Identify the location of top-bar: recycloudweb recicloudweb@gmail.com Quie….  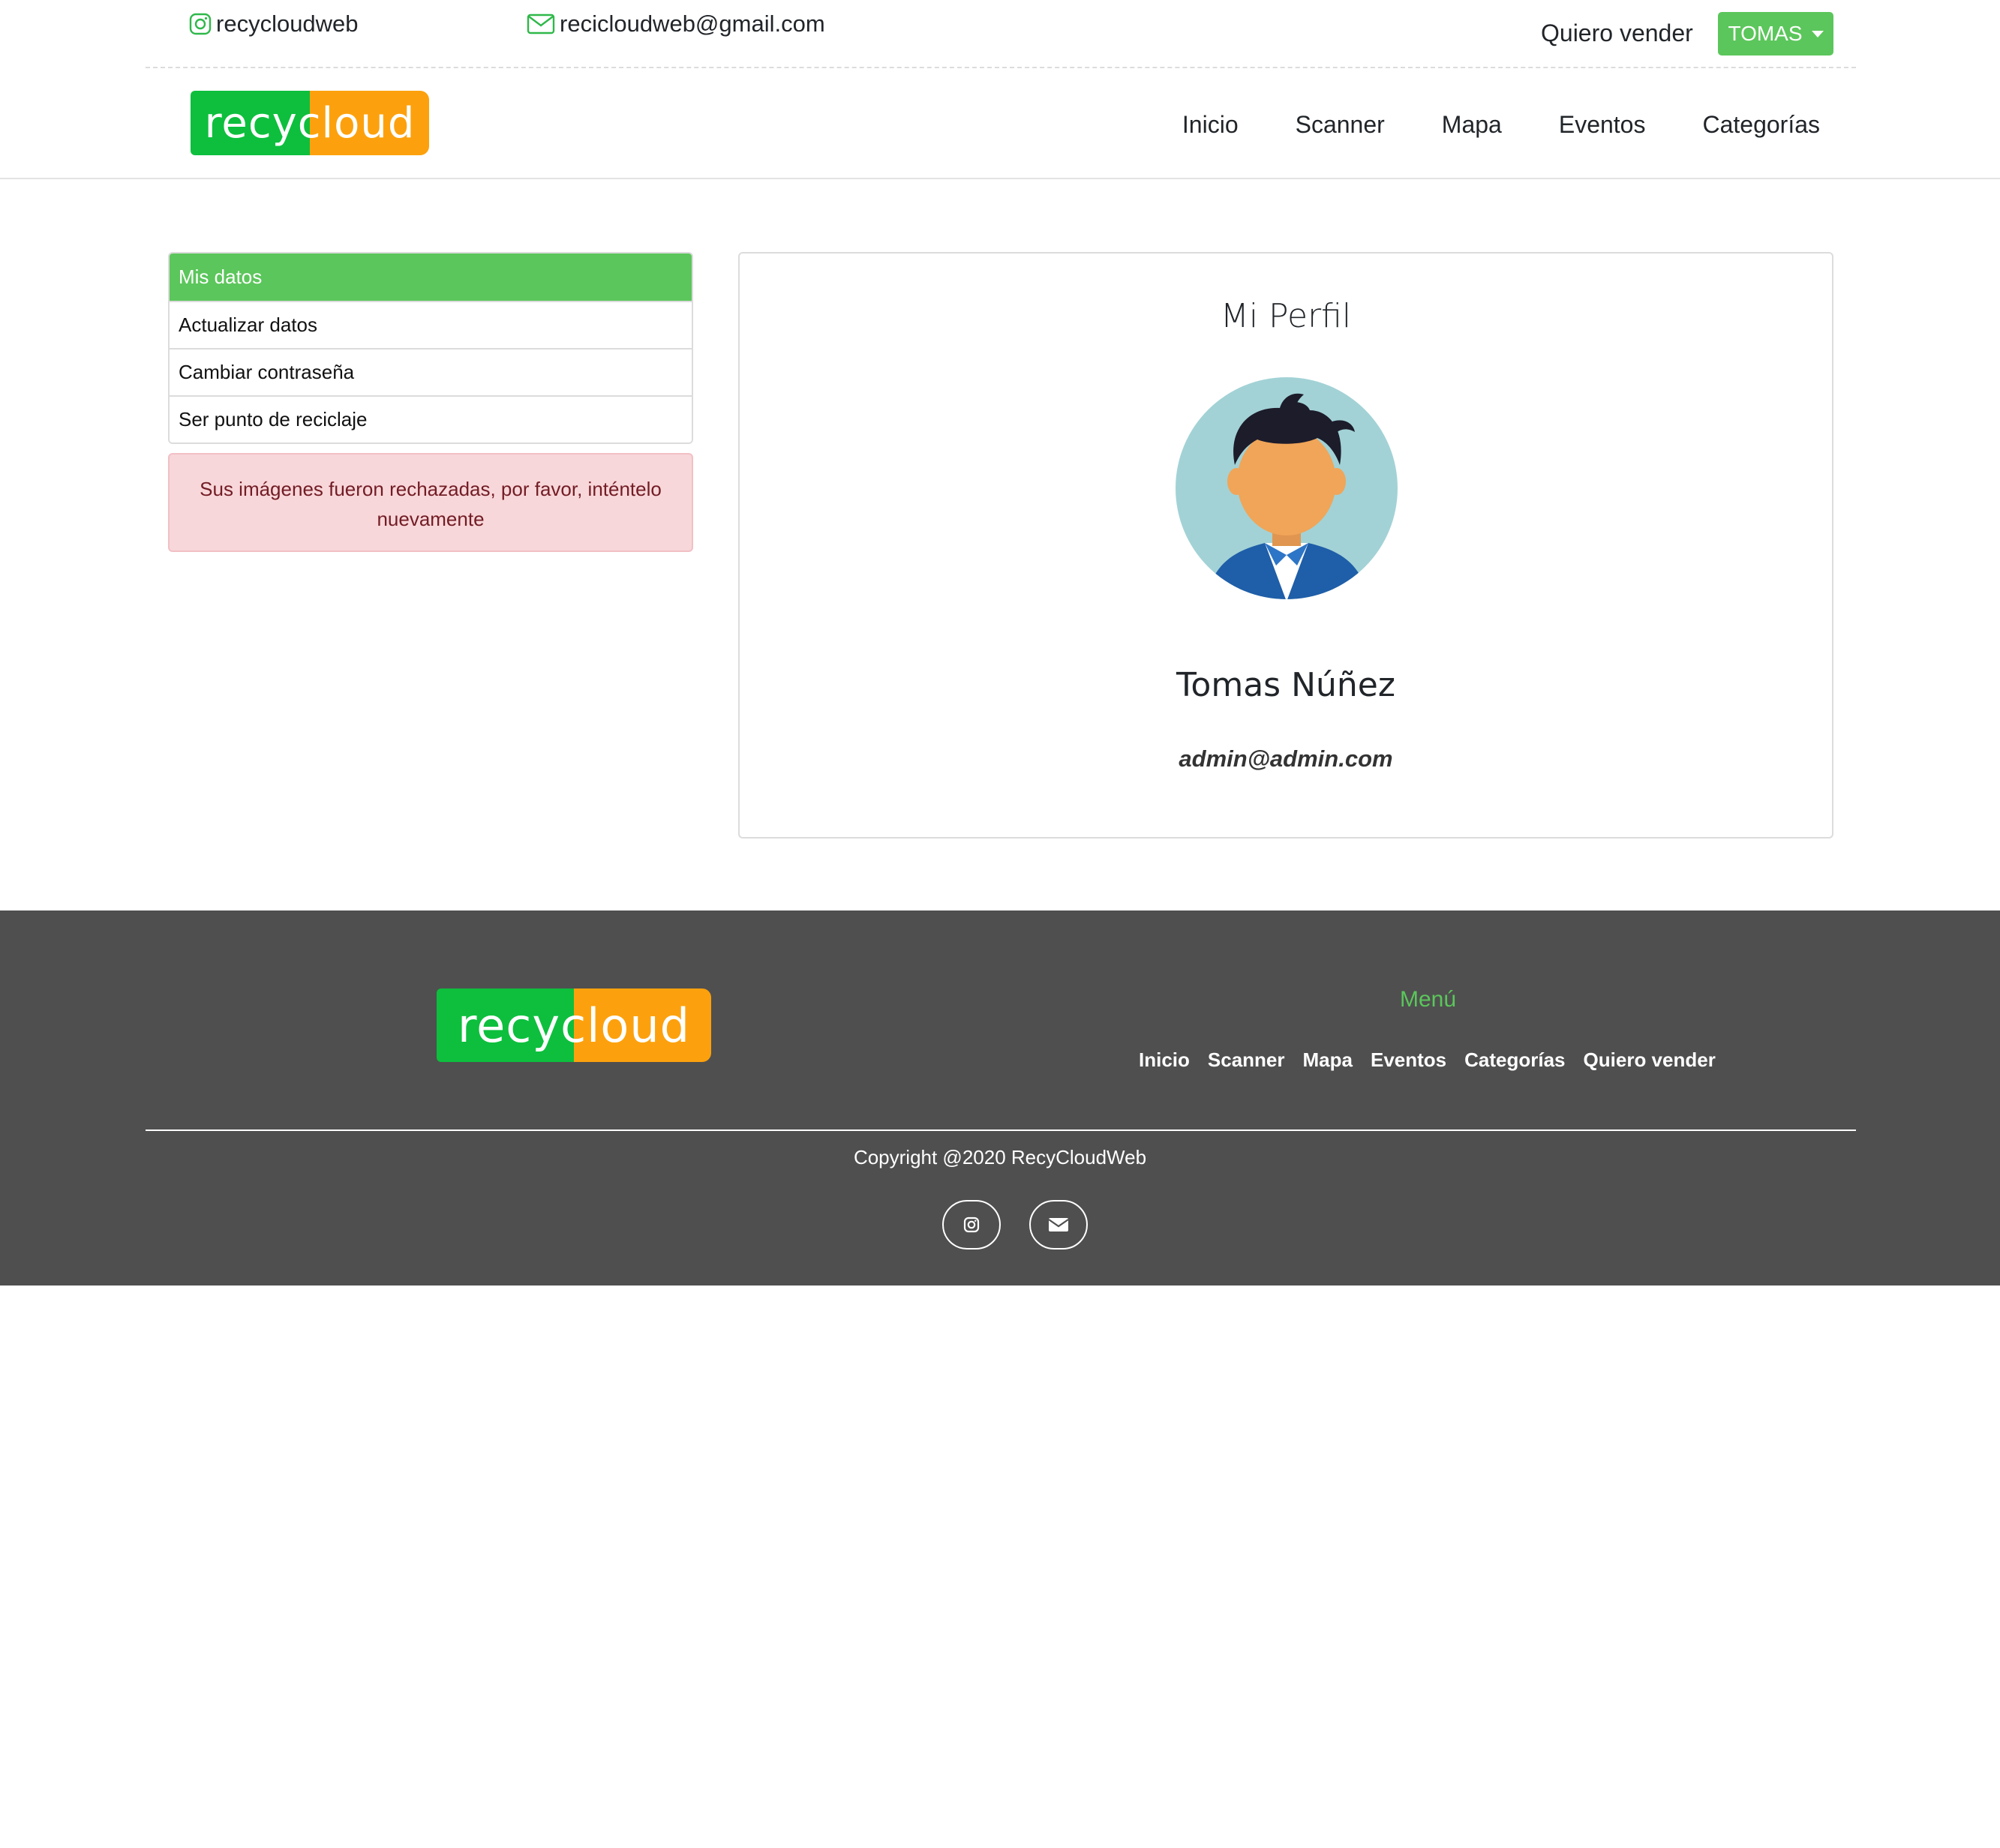
(1001, 34).